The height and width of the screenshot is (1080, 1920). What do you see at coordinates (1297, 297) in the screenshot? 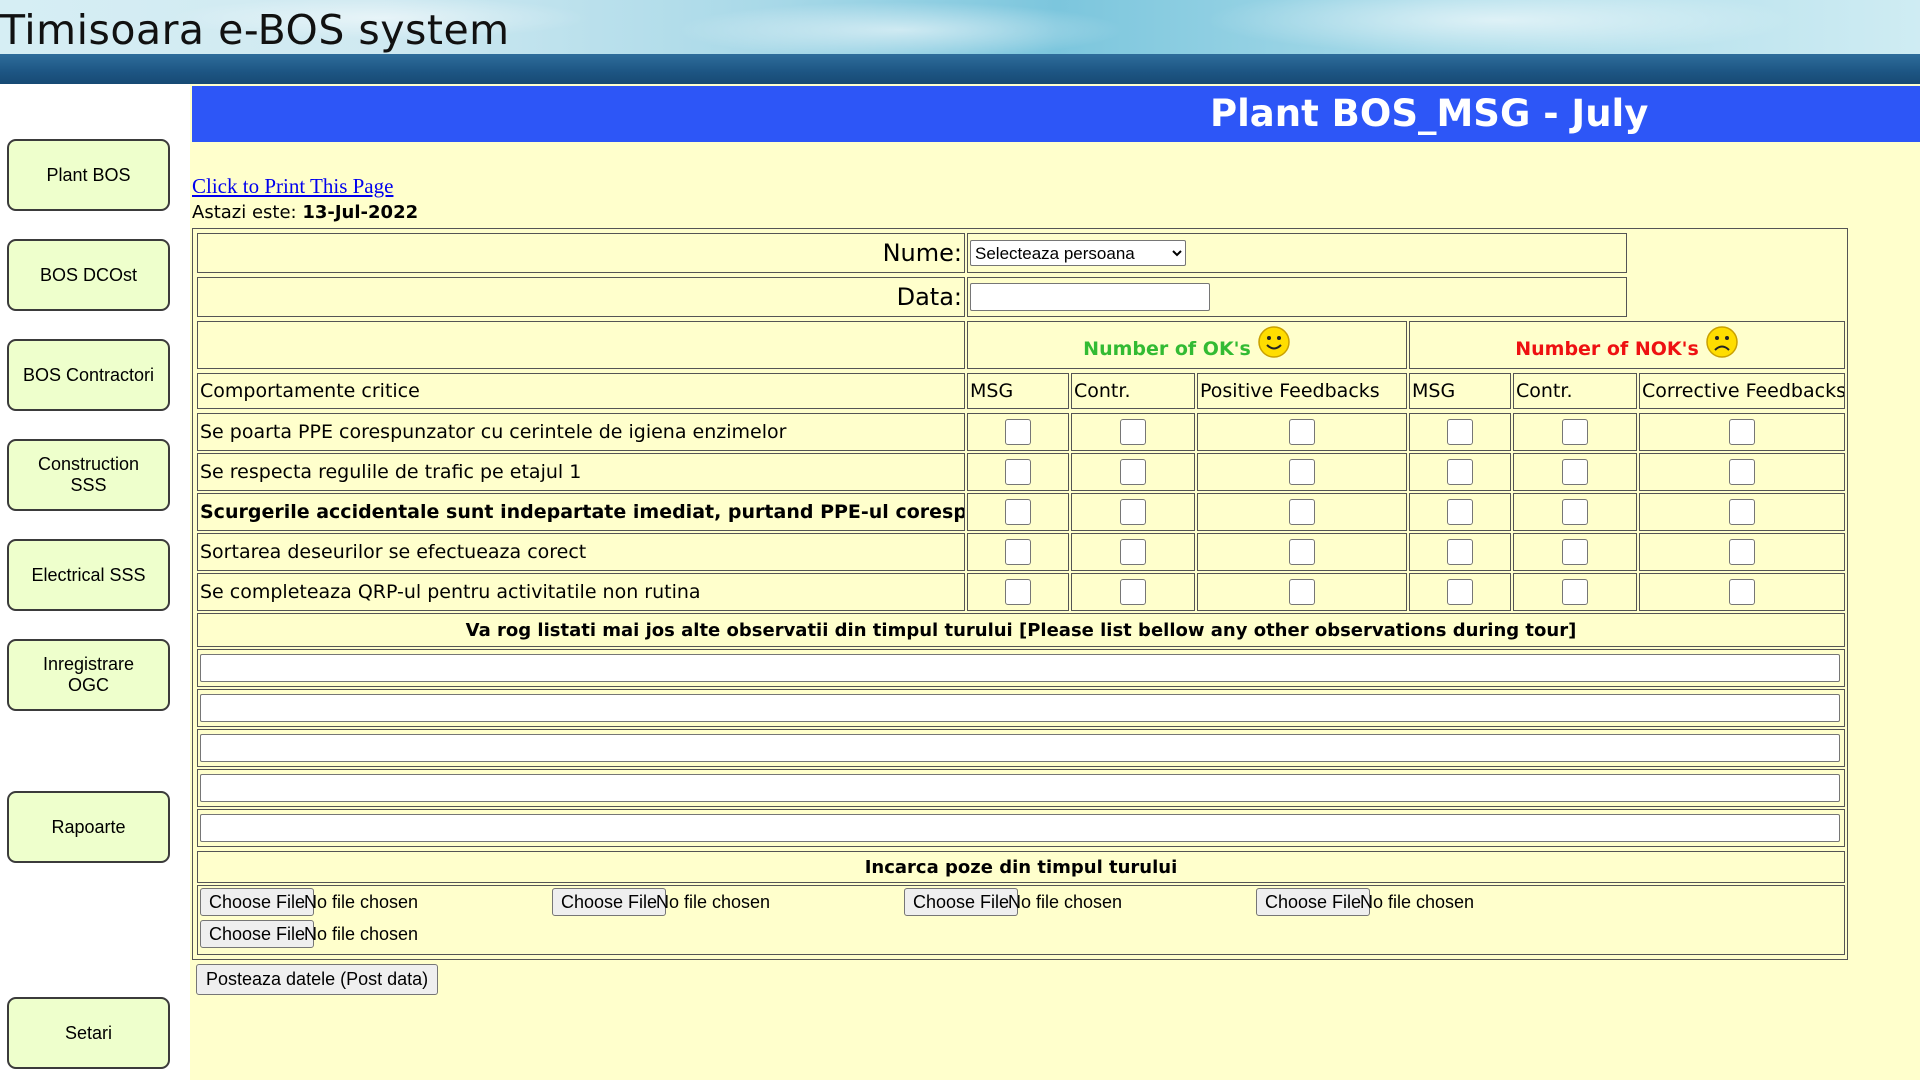
I see `data-cell` at bounding box center [1297, 297].